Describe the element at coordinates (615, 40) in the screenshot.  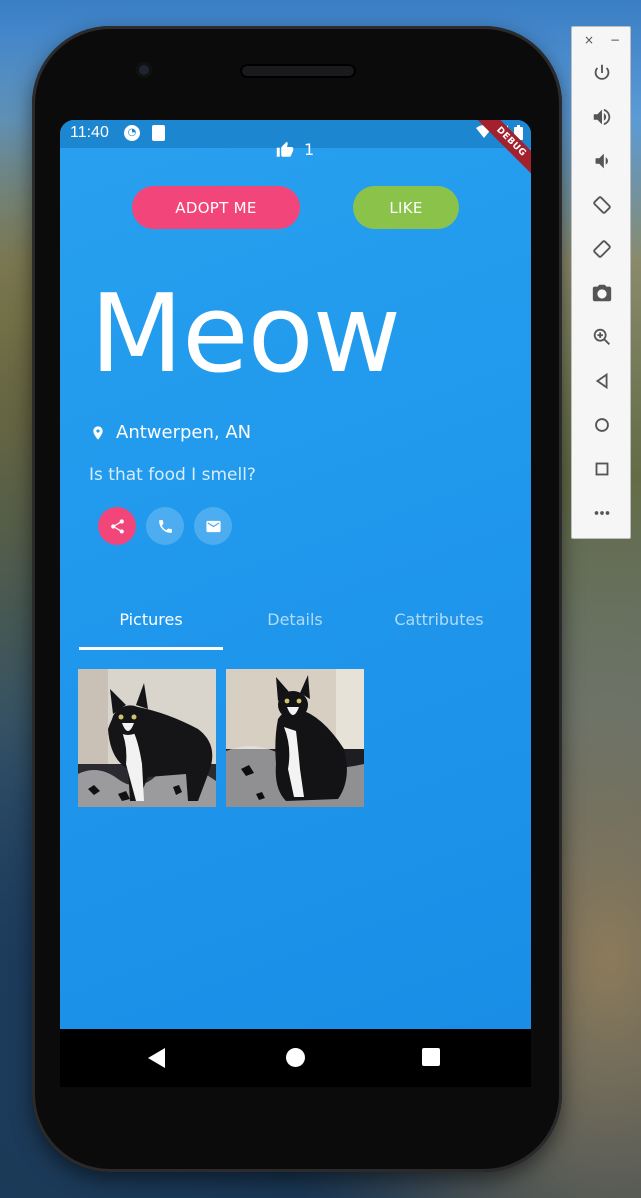
I see `emulator-minimize-button: −` at that location.